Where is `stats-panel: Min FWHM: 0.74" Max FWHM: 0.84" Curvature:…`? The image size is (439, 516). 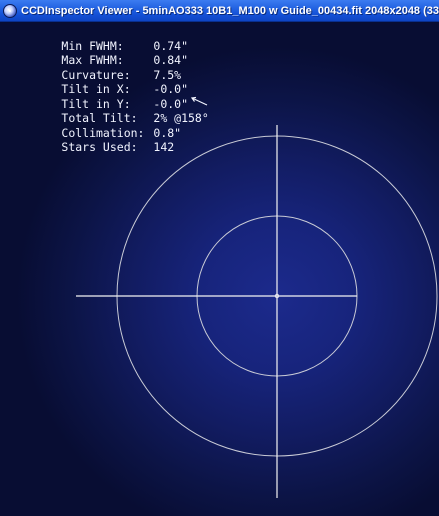 stats-panel: Min FWHM: 0.74" Max FWHM: 0.84" Curvature:… is located at coordinates (107, 89).